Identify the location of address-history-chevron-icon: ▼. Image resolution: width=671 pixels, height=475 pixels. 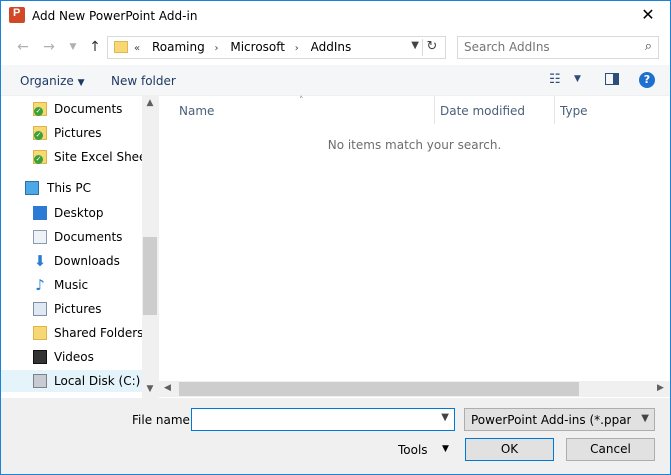
(415, 45).